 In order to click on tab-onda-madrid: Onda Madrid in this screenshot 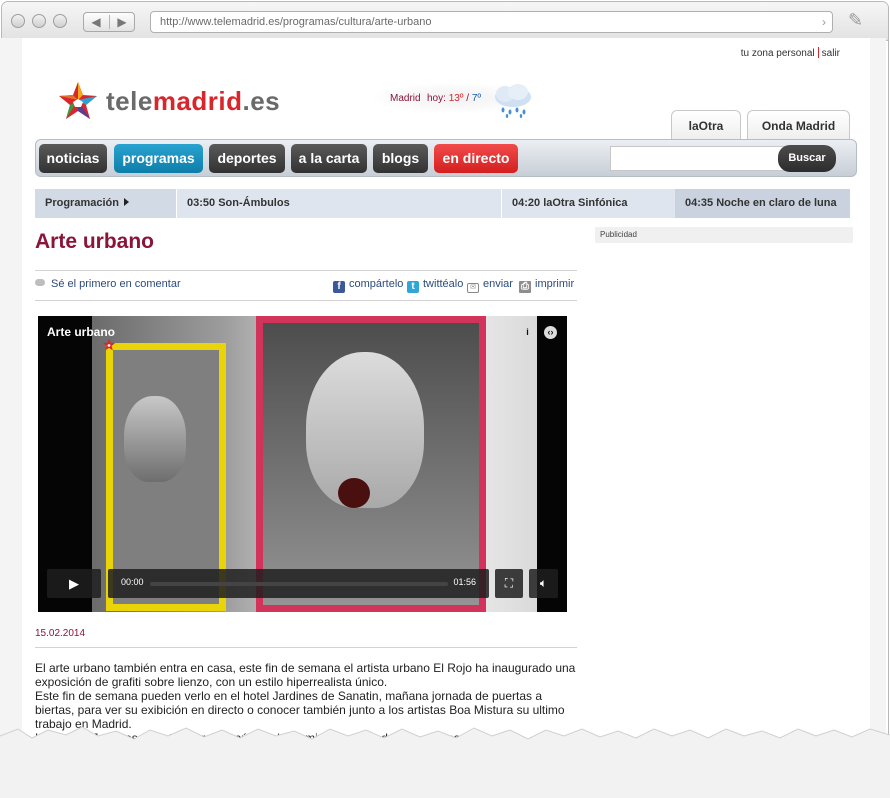, I will do `click(798, 125)`.